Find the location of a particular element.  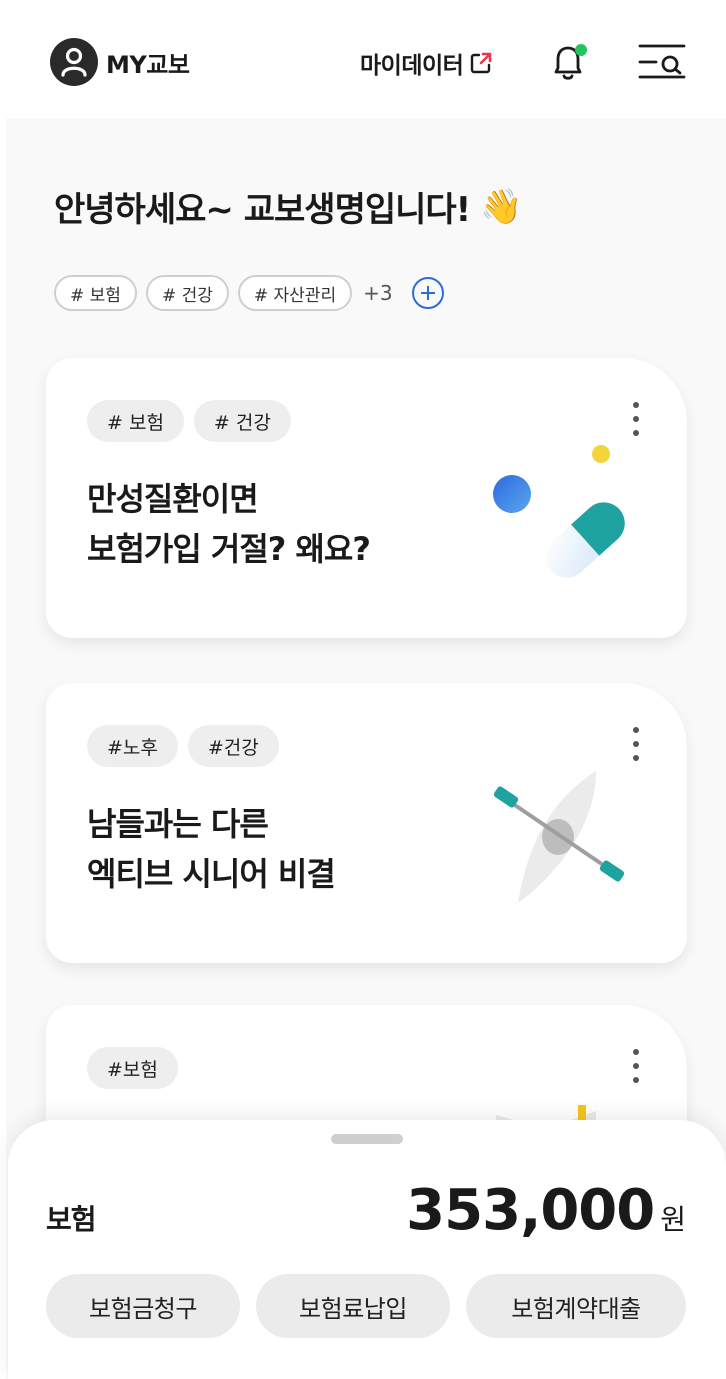

card-tag: #건강 is located at coordinates (233, 746).